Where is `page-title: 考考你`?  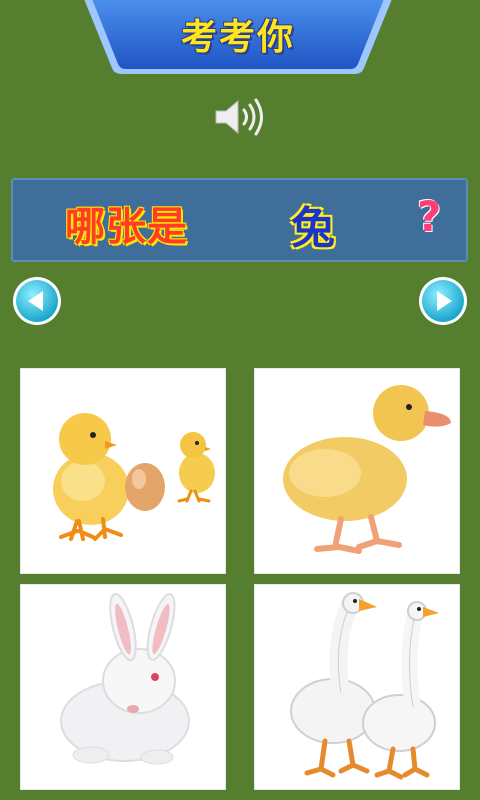 page-title: 考考你 is located at coordinates (237, 37).